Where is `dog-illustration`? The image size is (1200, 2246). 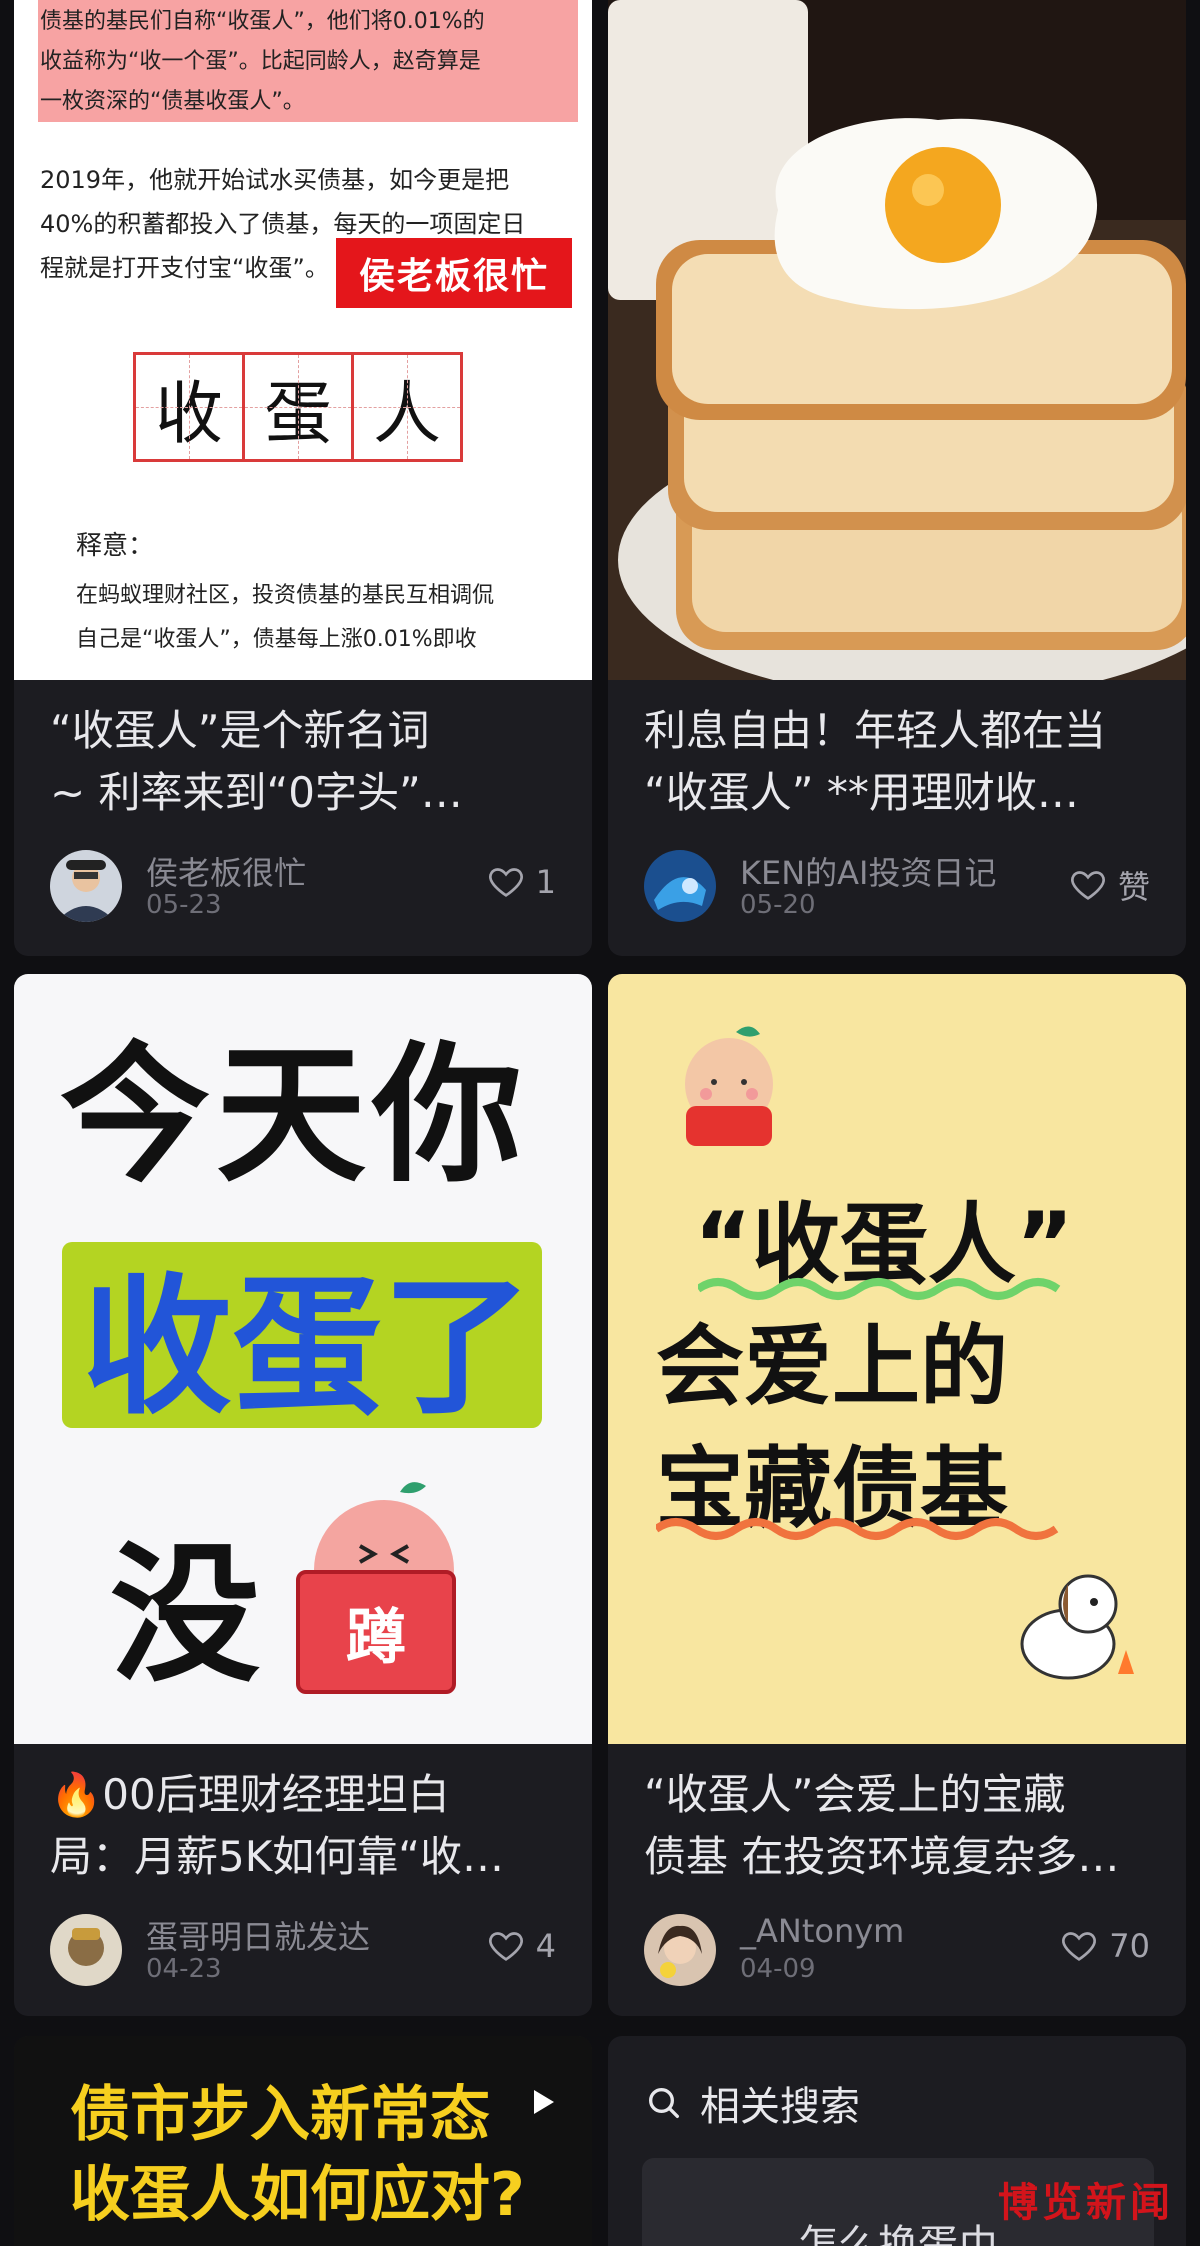
dog-illustration is located at coordinates (1077, 1627).